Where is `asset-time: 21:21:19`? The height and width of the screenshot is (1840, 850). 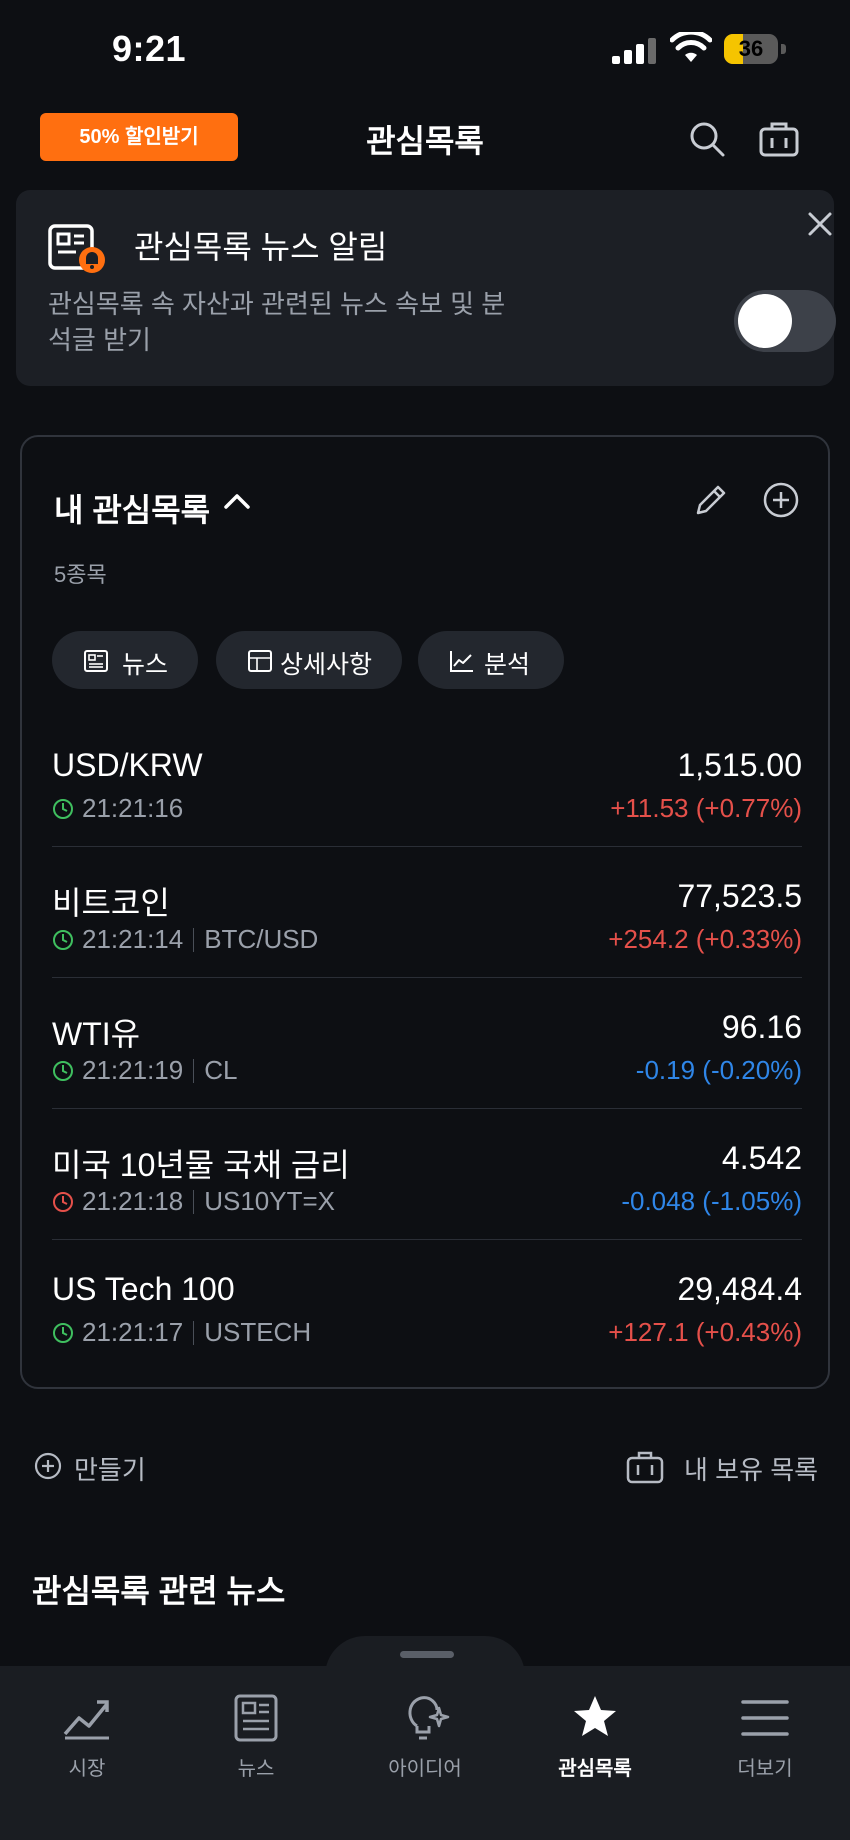
asset-time: 21:21:19 is located at coordinates (133, 1070).